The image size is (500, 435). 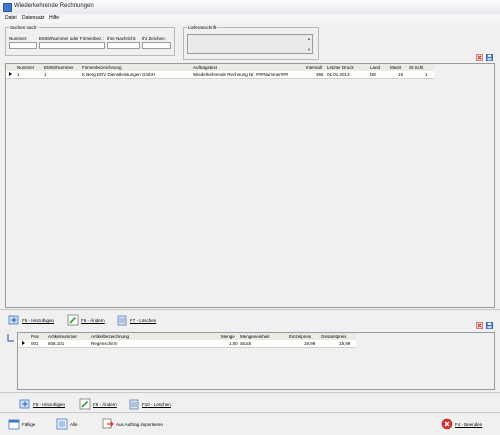 I want to click on cell-mwst: 19, so click(x=401, y=74).